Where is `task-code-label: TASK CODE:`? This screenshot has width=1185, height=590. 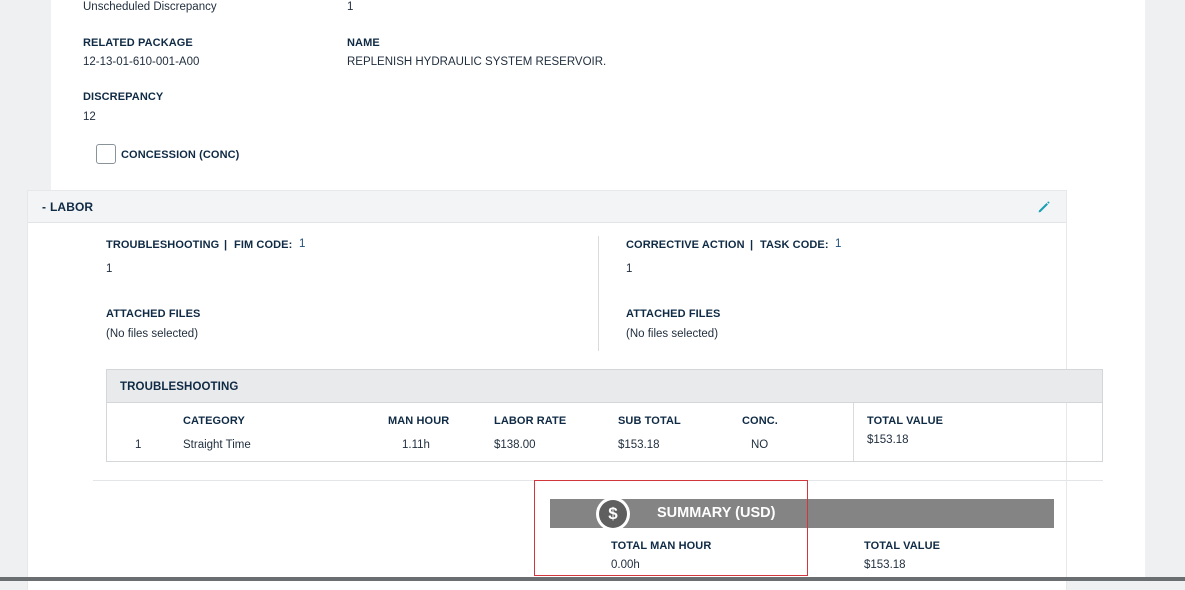 task-code-label: TASK CODE: is located at coordinates (794, 245).